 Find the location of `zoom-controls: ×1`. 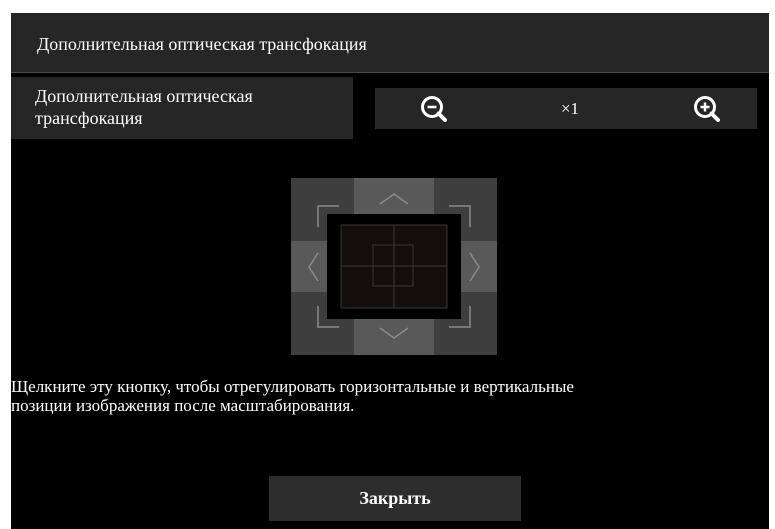

zoom-controls: ×1 is located at coordinates (566, 108).